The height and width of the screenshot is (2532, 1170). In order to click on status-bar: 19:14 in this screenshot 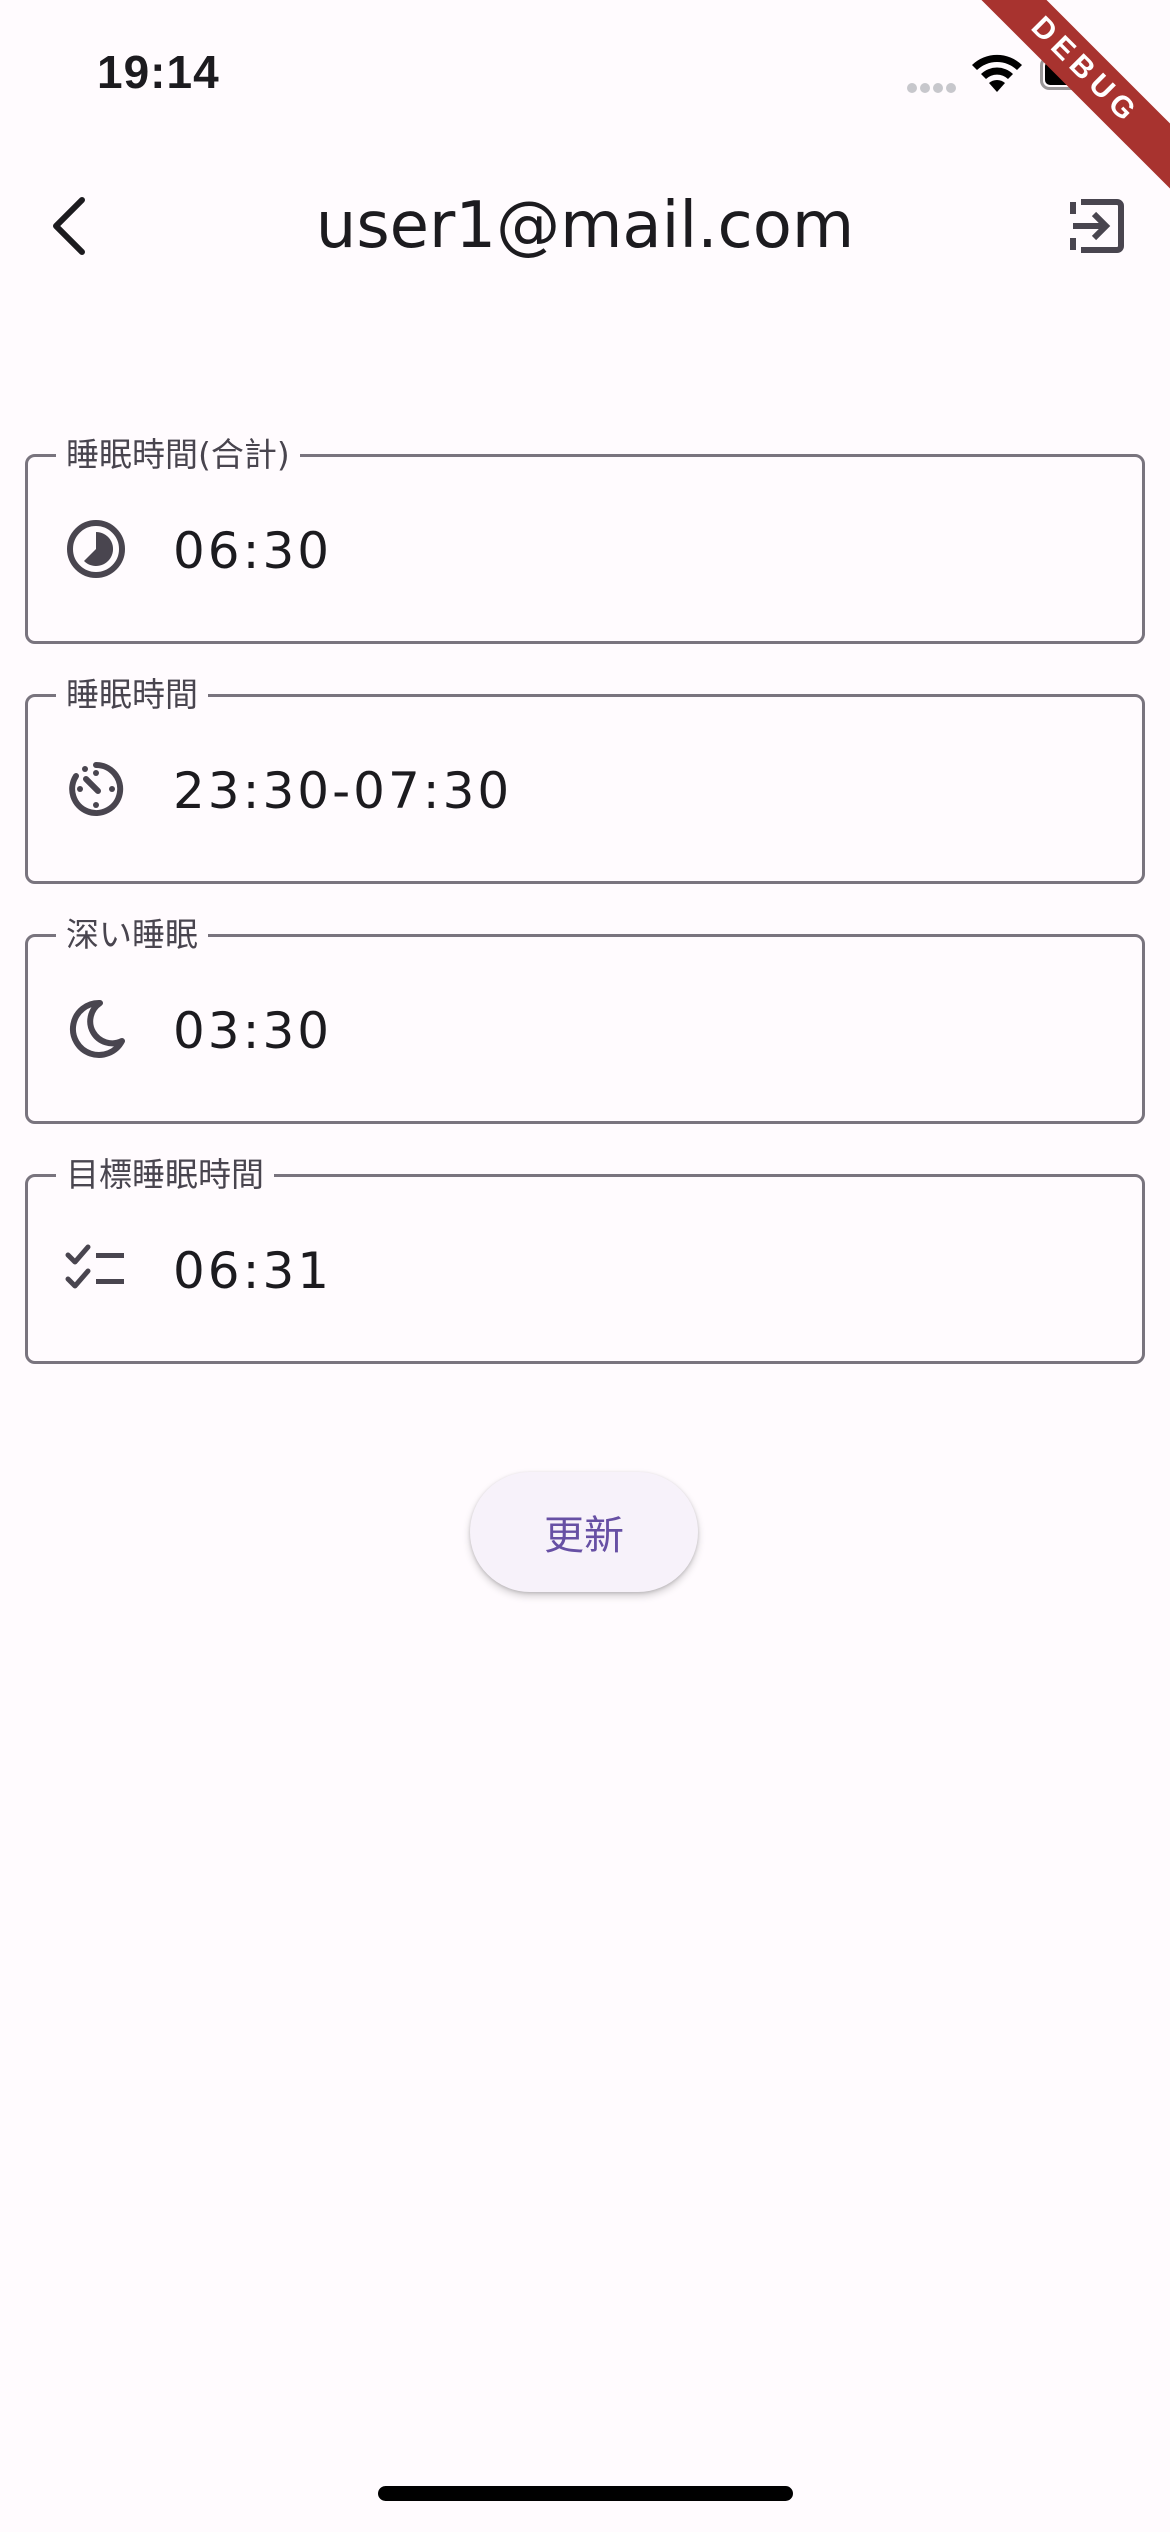, I will do `click(585, 75)`.